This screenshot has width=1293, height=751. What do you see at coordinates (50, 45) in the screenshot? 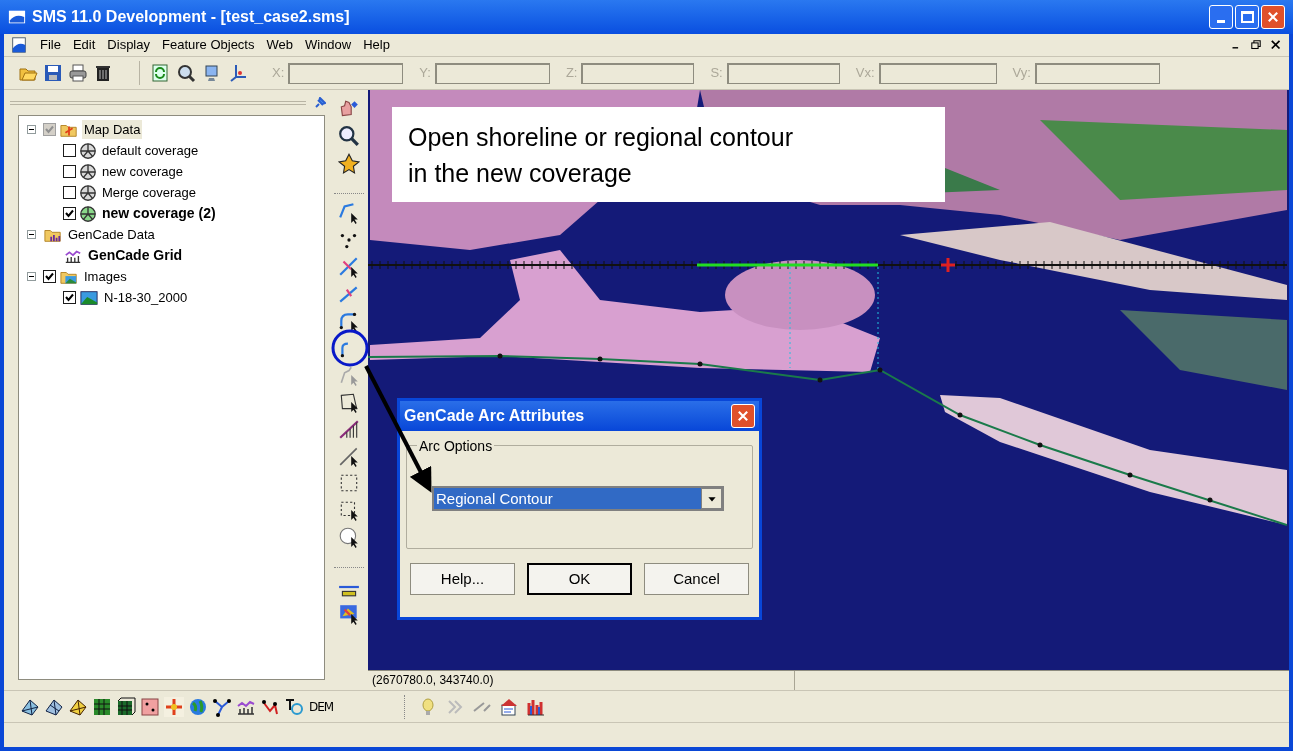
I see `menu-item: File` at bounding box center [50, 45].